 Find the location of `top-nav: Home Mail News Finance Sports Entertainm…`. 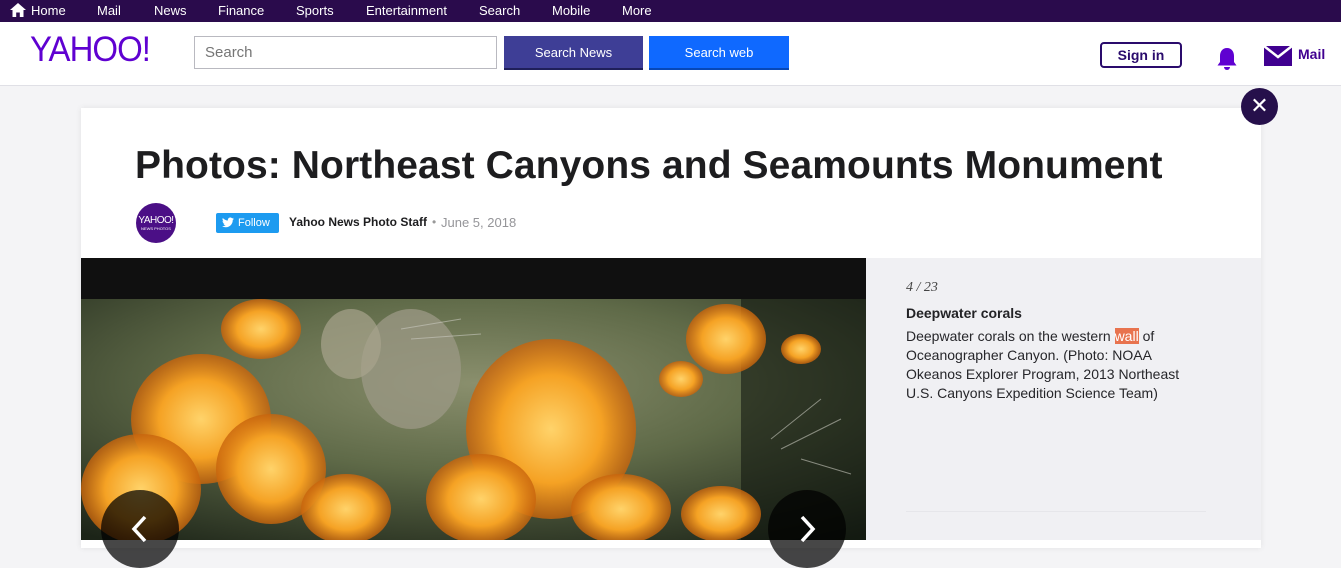

top-nav: Home Mail News Finance Sports Entertainm… is located at coordinates (670, 11).